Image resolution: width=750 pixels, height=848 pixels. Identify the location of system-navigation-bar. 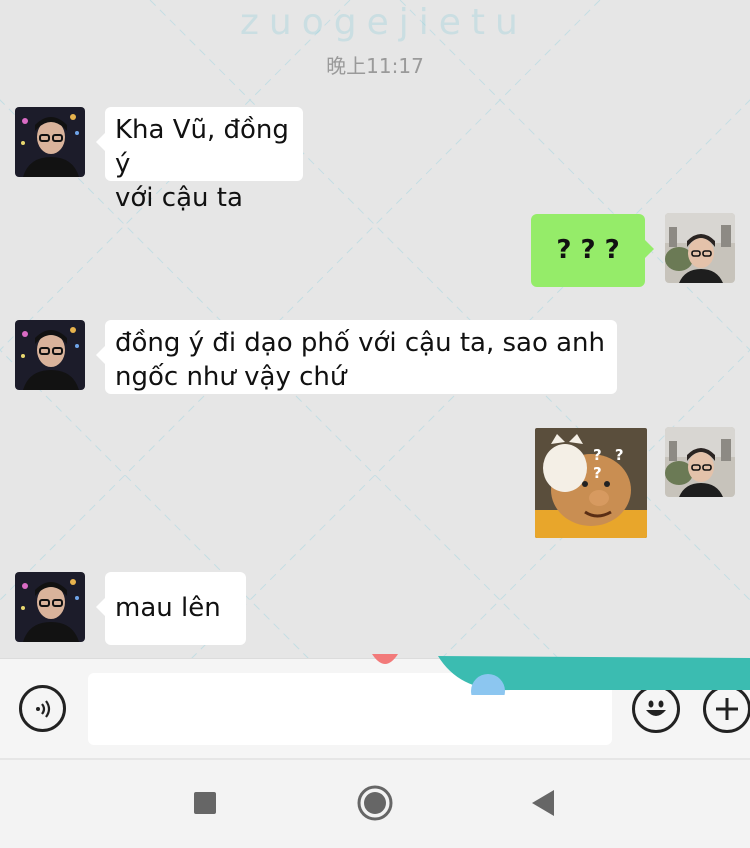
(375, 804).